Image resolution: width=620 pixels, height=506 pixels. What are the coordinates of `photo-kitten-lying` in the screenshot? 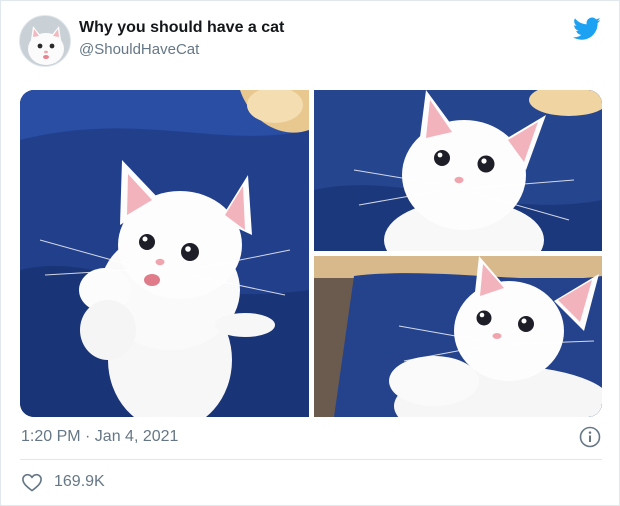 It's located at (458, 336).